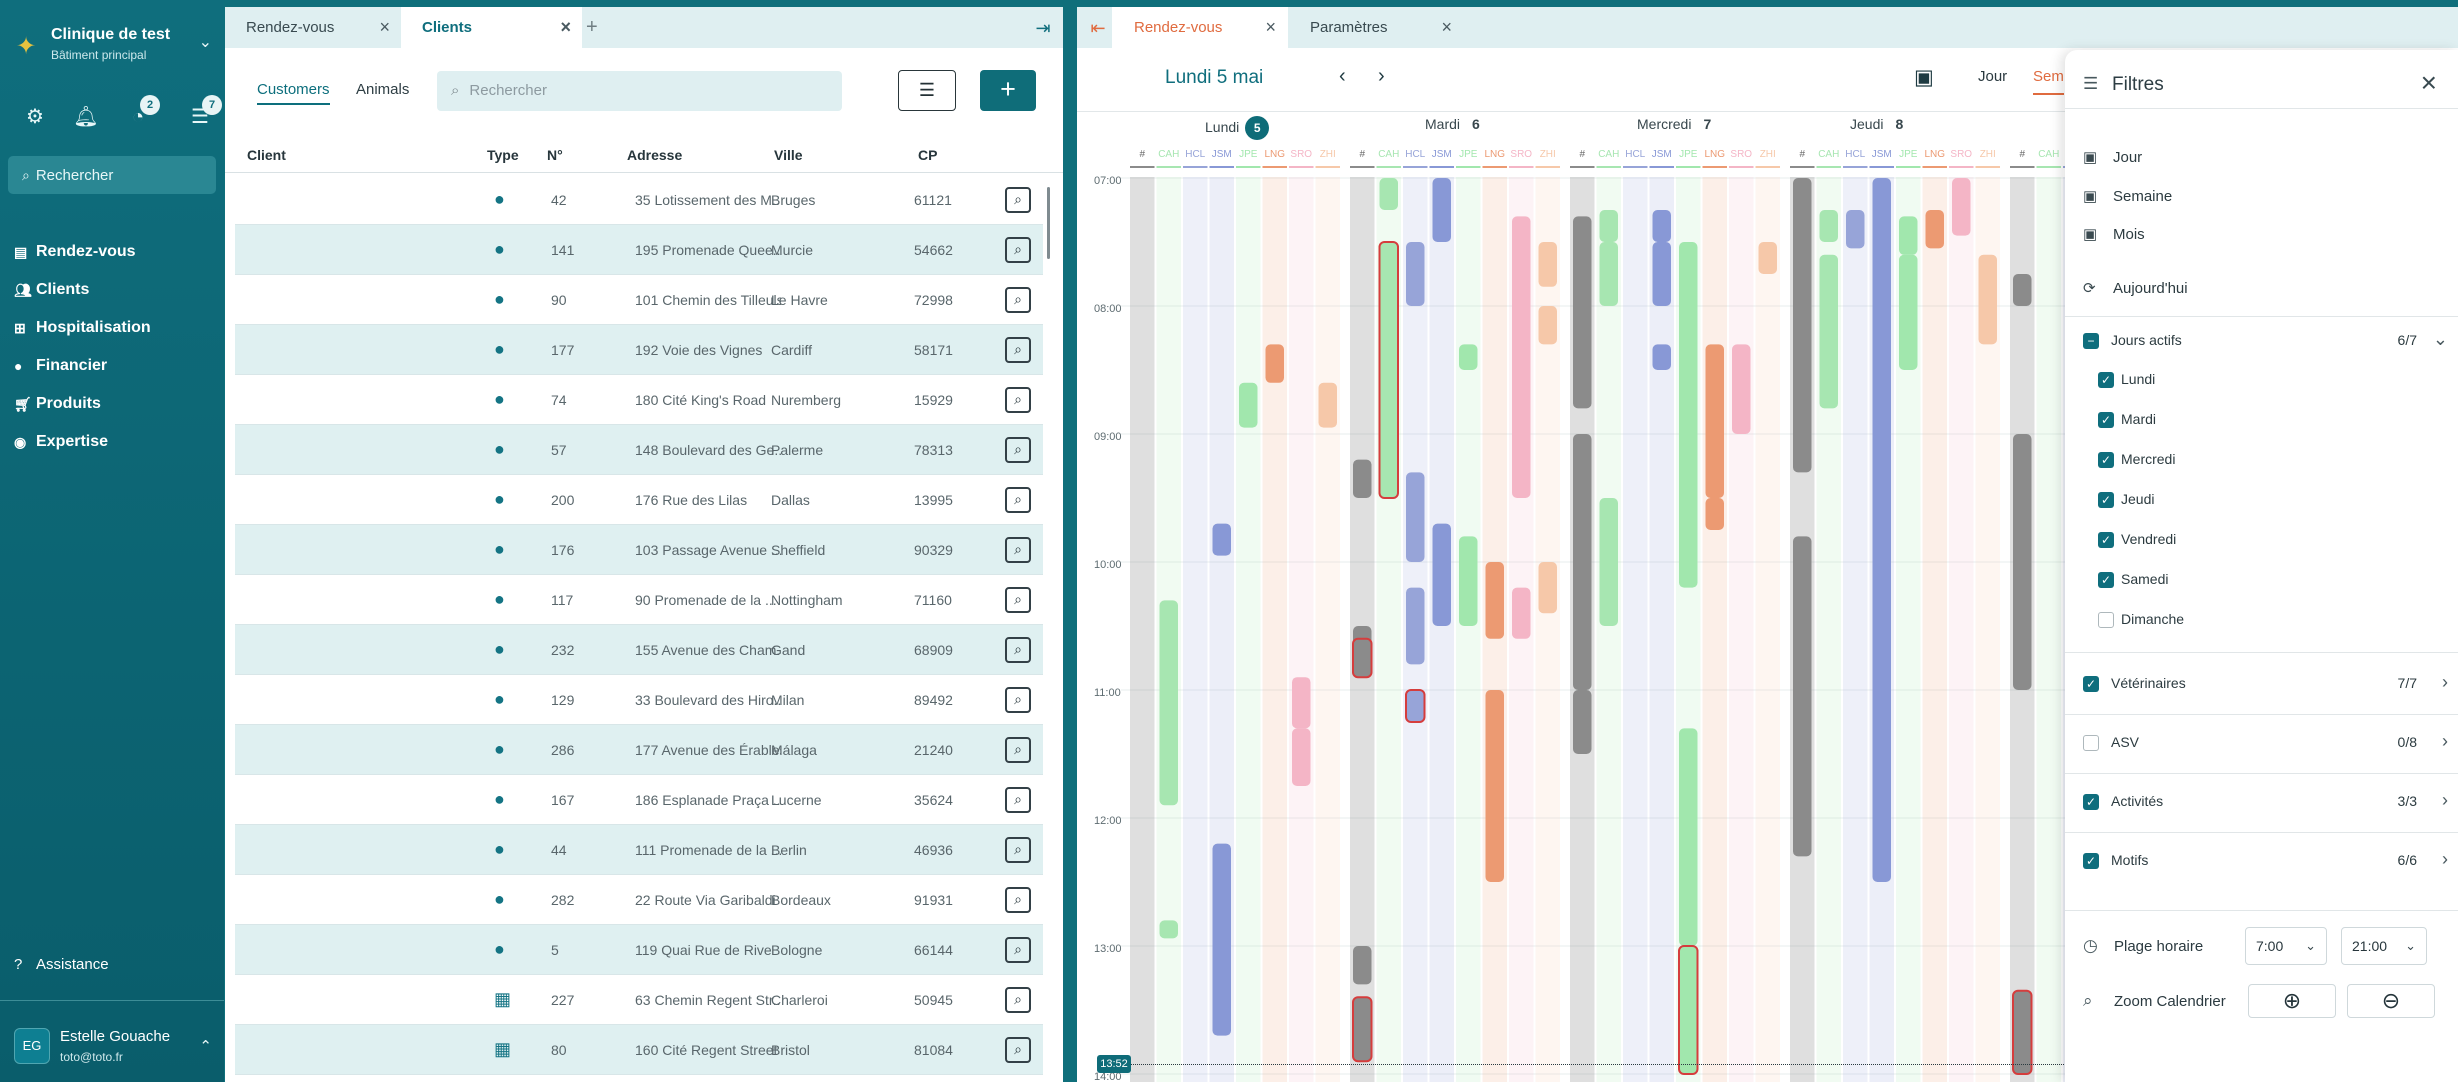 This screenshot has height=1082, width=2458. What do you see at coordinates (2198, 500) in the screenshot?
I see `day-checkbox-row: ✓ Jeudi` at bounding box center [2198, 500].